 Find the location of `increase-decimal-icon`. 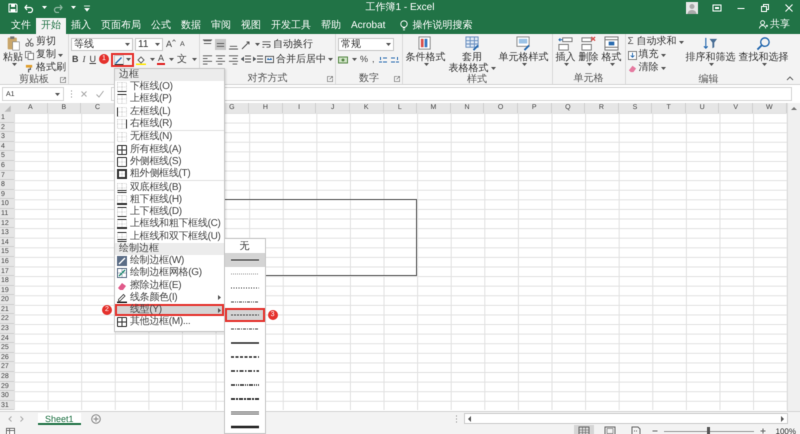

increase-decimal-icon is located at coordinates (383, 59).